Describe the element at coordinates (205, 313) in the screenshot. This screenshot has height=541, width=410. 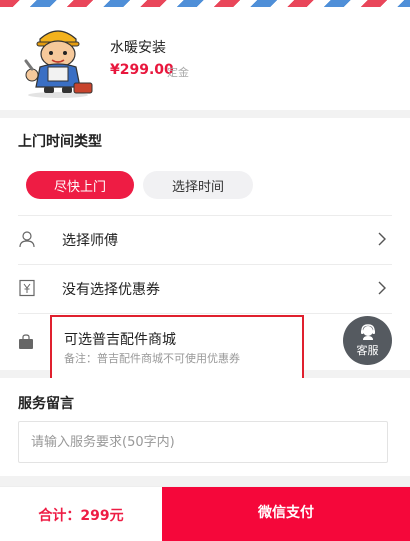
I see `divider` at that location.